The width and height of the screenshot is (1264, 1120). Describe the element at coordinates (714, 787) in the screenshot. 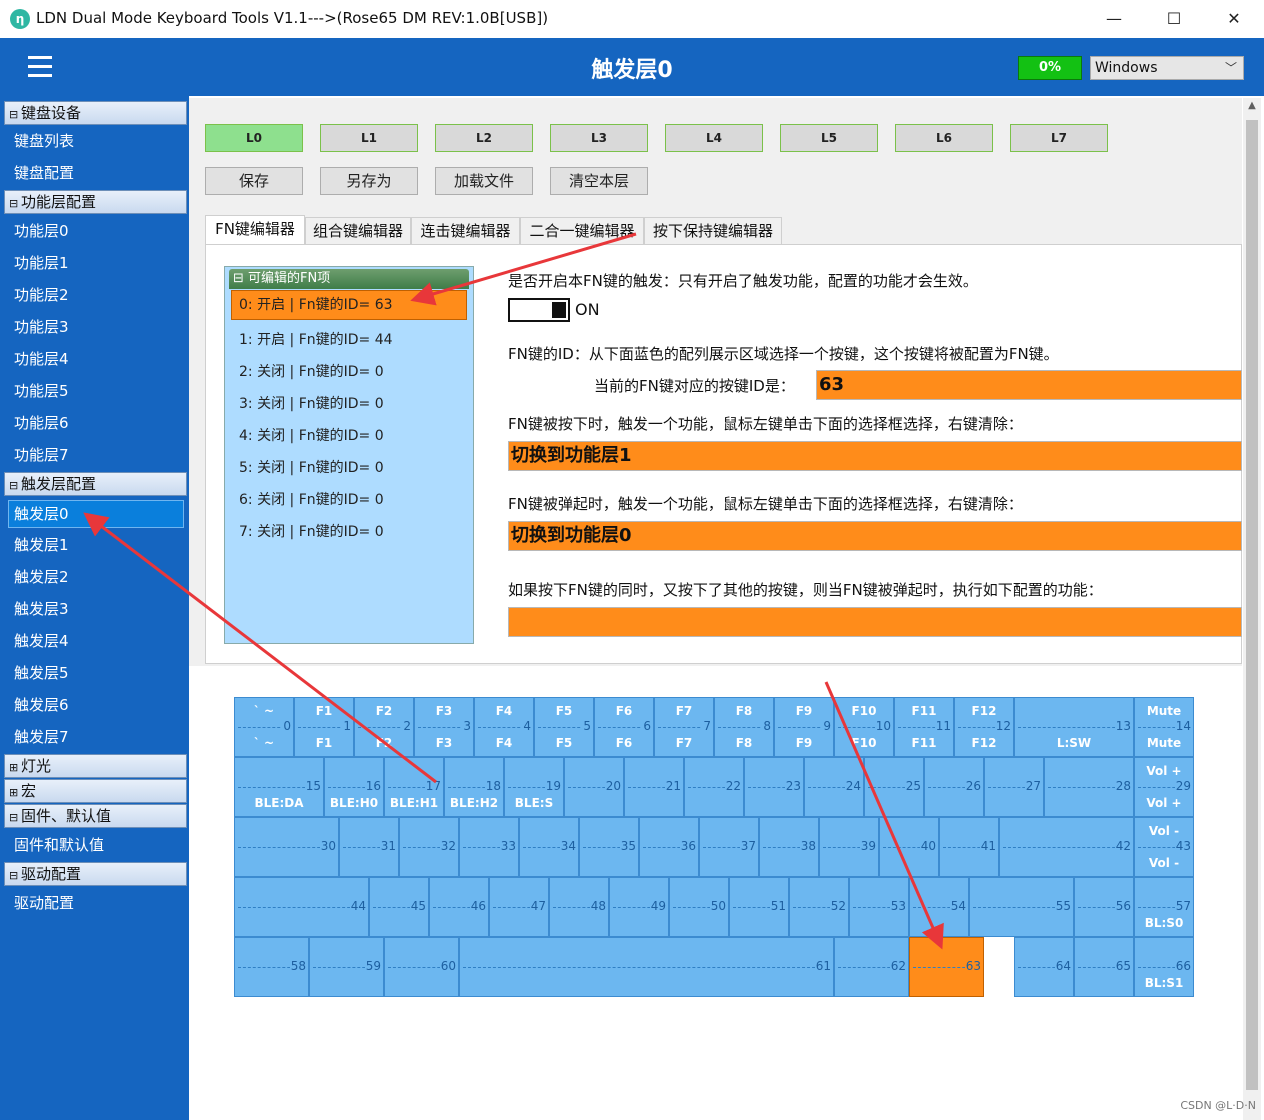

I see `key-22: 22` at that location.